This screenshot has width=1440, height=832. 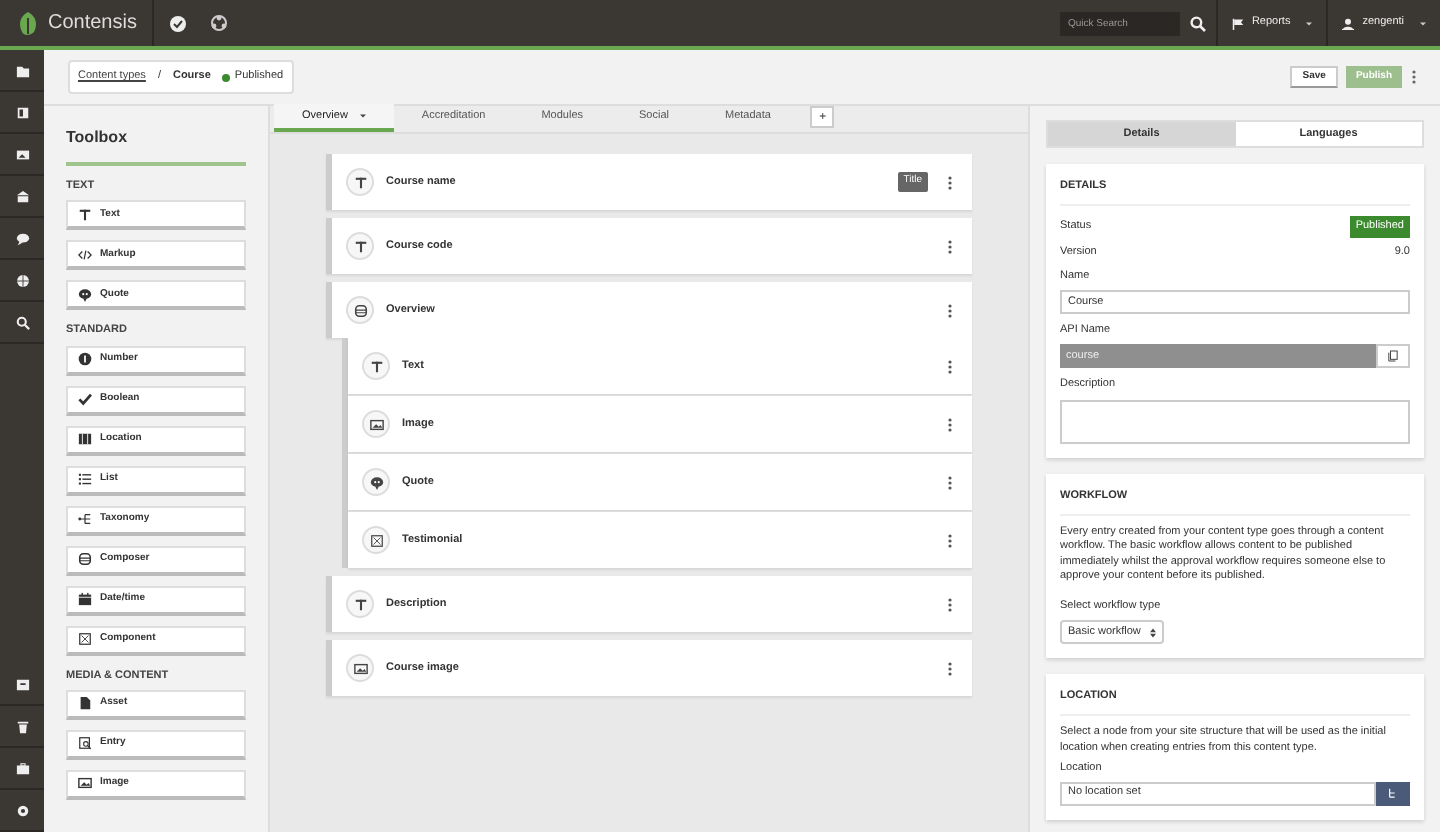 I want to click on number-icon, so click(x=85, y=359).